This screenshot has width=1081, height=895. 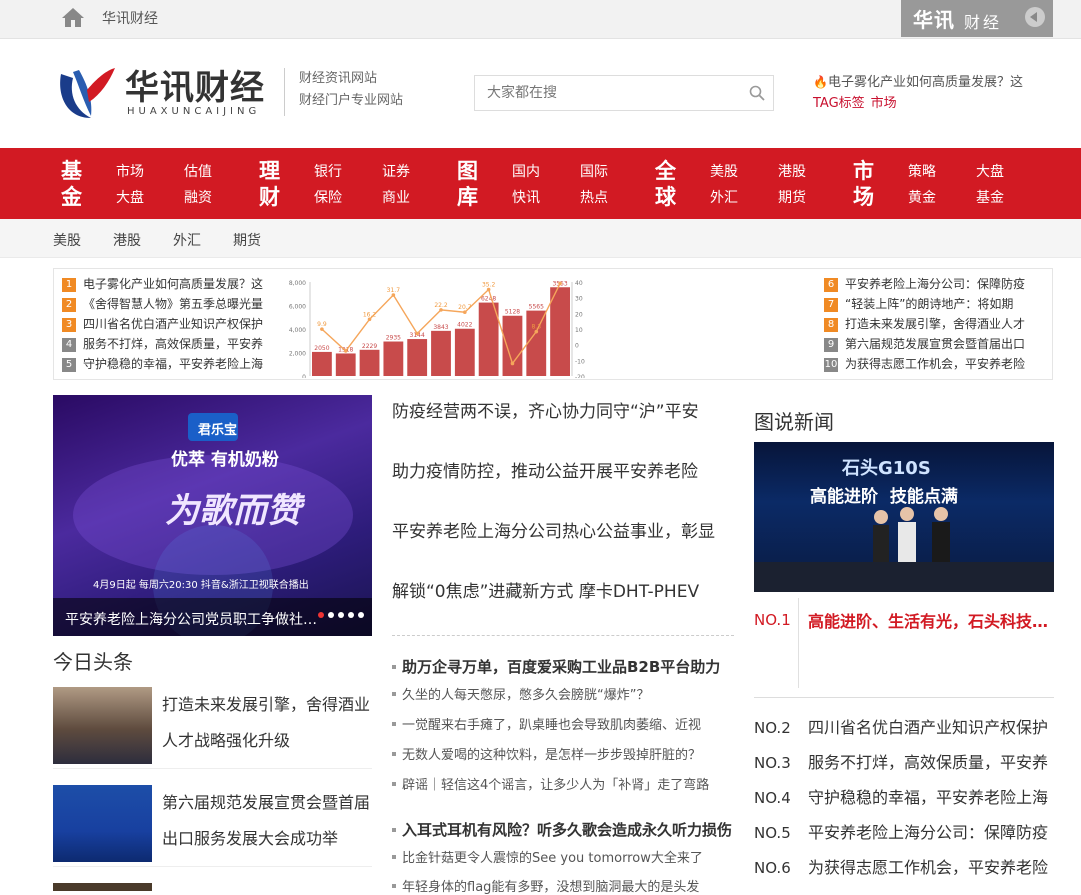 What do you see at coordinates (563, 783) in the screenshot?
I see `news-list-item: 辟谣｜轻信这4个谣言，让多少人为「补肾」走了弯路` at bounding box center [563, 783].